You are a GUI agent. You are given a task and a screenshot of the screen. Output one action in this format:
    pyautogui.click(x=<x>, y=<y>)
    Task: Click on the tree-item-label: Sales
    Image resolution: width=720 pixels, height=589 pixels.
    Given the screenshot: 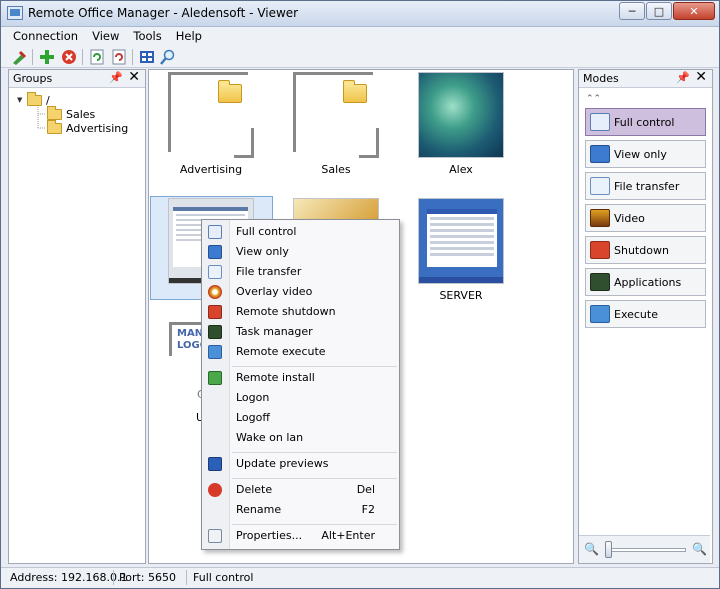 What is the action you would take?
    pyautogui.click(x=81, y=114)
    